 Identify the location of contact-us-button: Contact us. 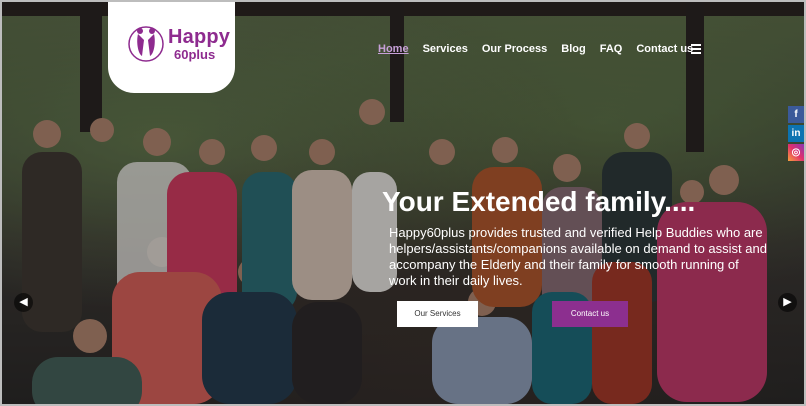
(590, 314).